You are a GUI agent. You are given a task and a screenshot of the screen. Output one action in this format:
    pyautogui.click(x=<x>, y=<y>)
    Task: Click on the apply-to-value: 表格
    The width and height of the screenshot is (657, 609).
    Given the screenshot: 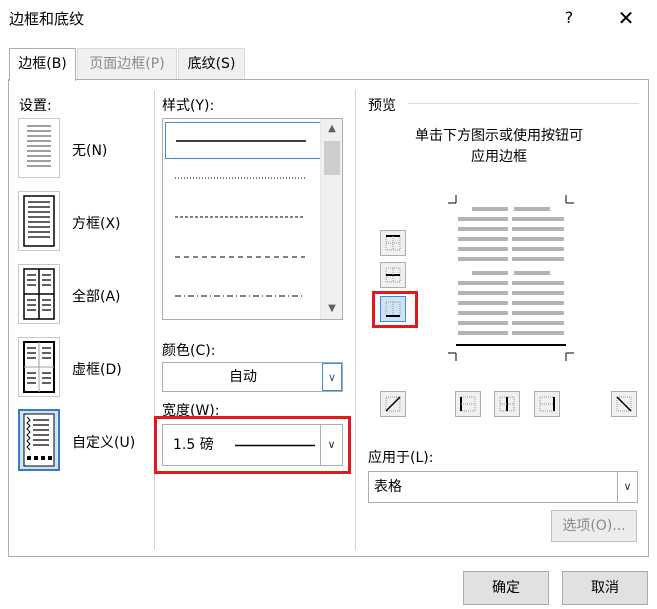 What is the action you would take?
    pyautogui.click(x=388, y=487)
    